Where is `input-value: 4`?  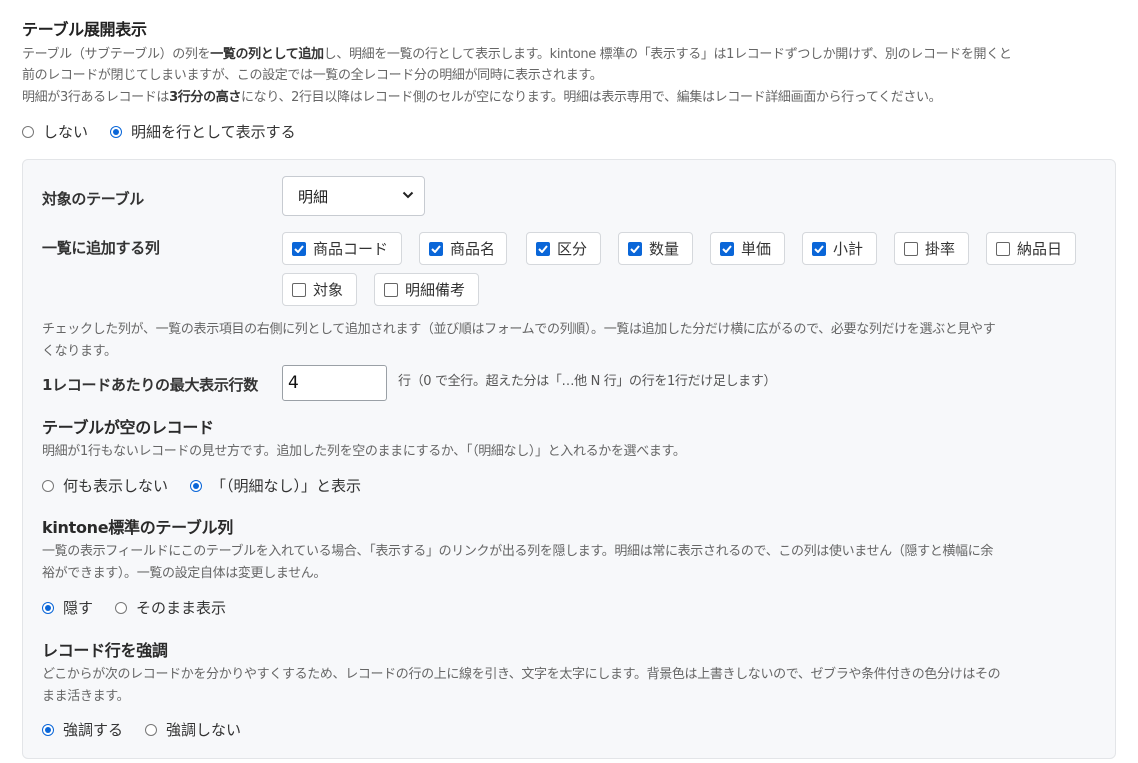
input-value: 4 is located at coordinates (293, 383).